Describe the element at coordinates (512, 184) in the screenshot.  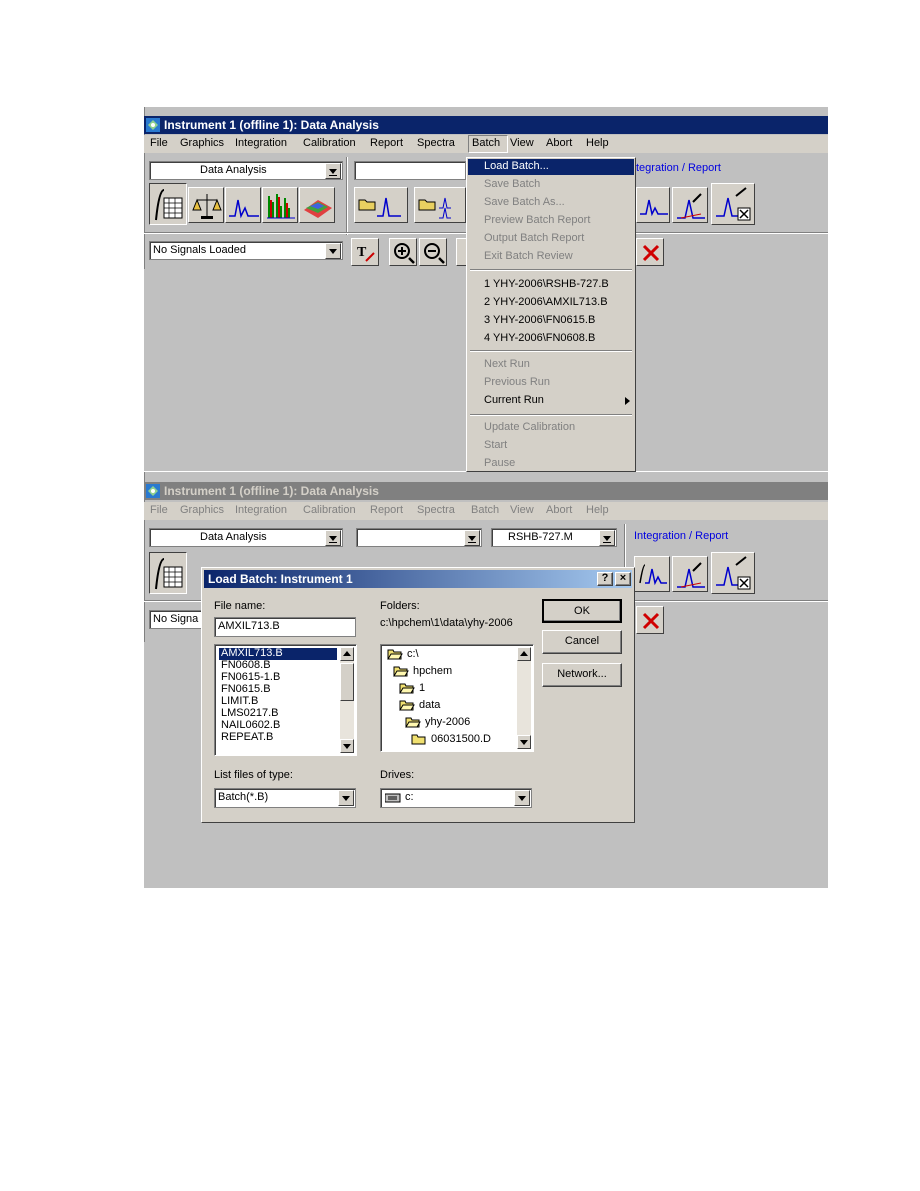
I see `menu-item-save-batch: Save Batch` at that location.